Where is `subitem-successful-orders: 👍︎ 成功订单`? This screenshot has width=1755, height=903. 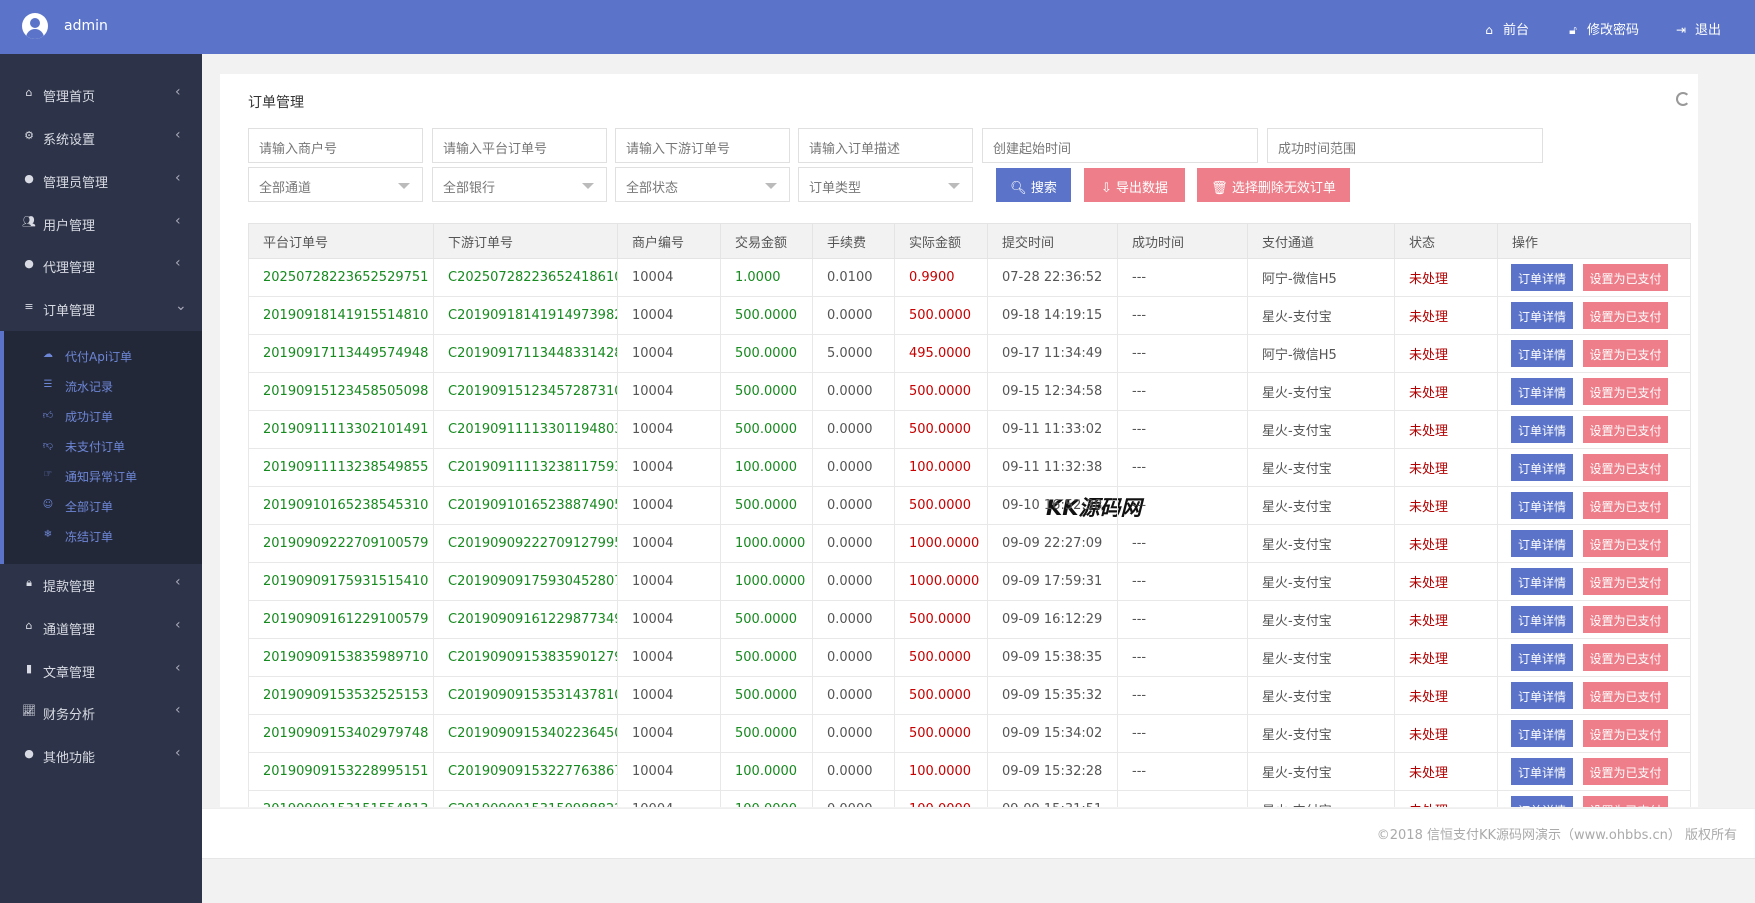
subitem-successful-orders: 👍︎ 成功订单 is located at coordinates (103, 416).